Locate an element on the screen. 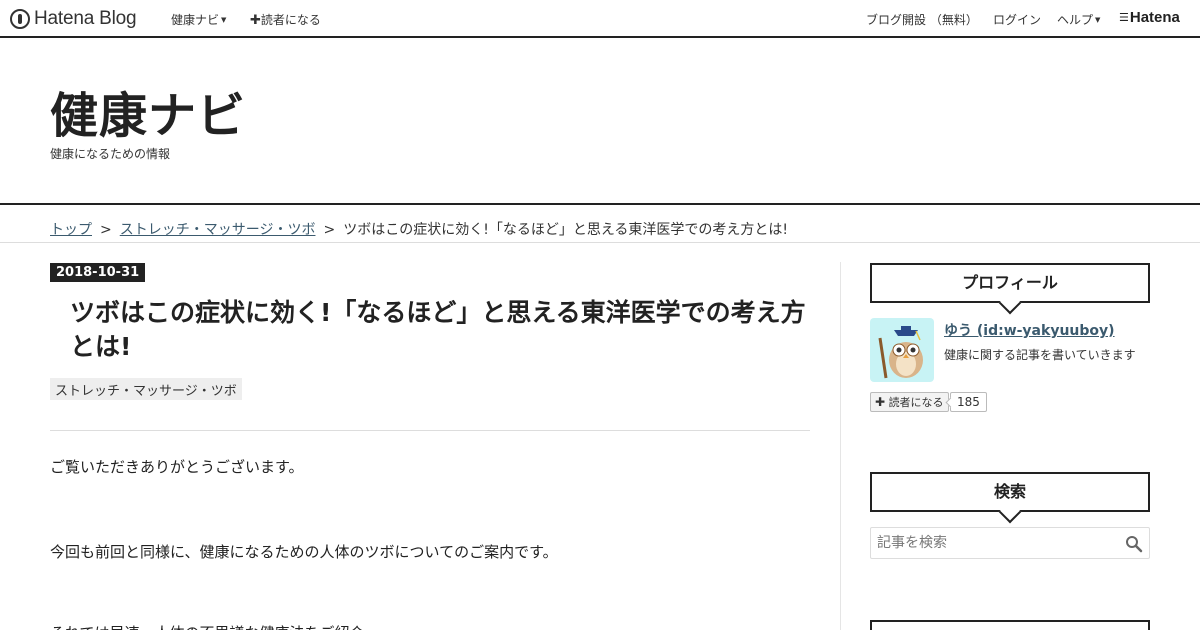  entry-date: 2018-10-31 is located at coordinates (98, 272).